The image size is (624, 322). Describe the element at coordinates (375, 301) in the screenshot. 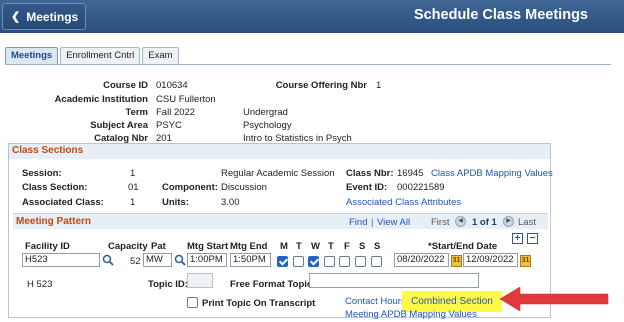

I see `contact-hours-link: Contact Hours` at that location.